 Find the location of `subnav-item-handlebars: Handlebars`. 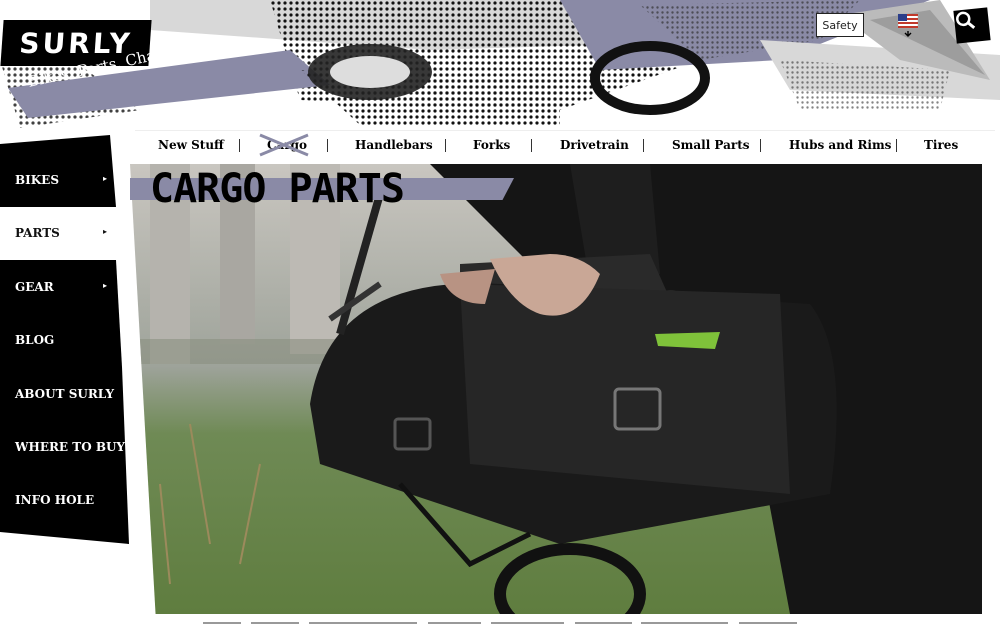

subnav-item-handlebars: Handlebars is located at coordinates (394, 145).